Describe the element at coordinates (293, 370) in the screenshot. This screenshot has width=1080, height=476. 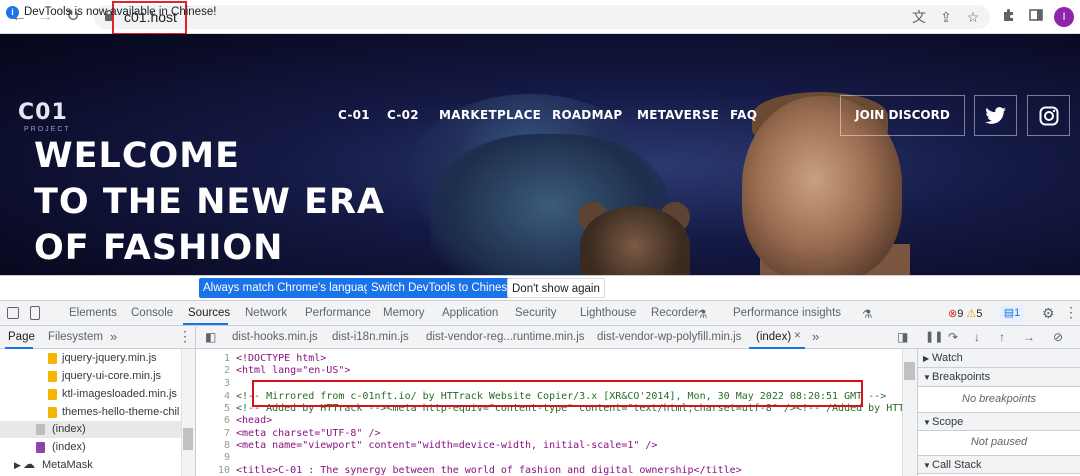
I see `code-line: <html lang="en-US">` at that location.